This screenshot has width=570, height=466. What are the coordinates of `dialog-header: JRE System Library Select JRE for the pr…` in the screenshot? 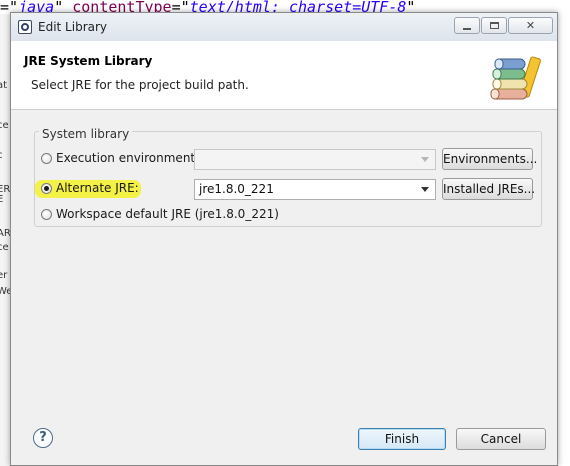 It's located at (284, 75).